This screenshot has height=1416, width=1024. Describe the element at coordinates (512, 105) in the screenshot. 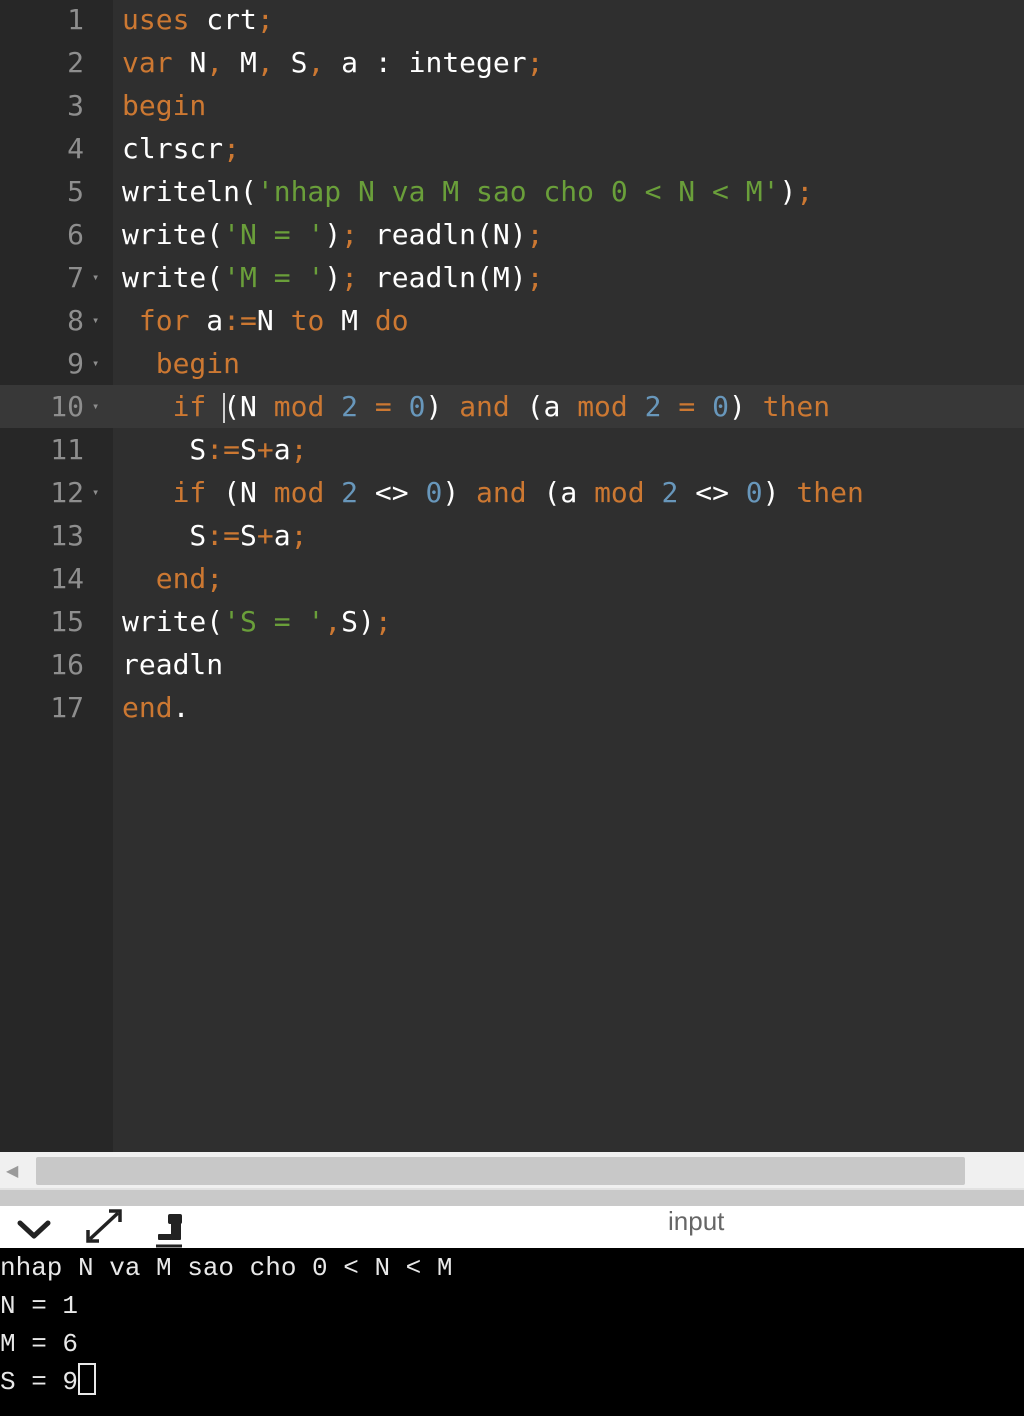

I see `code-line: 3 begin` at that location.